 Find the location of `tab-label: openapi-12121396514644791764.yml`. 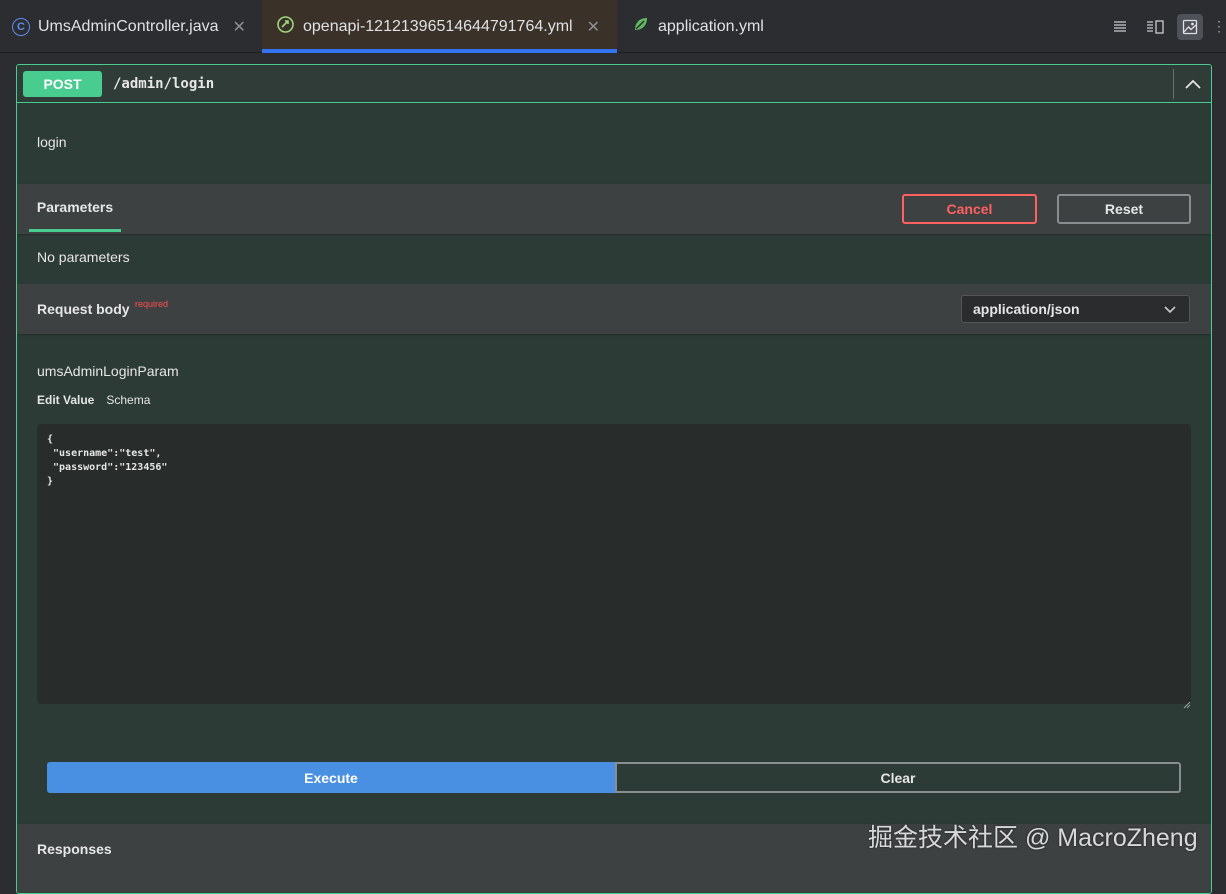

tab-label: openapi-12121396514644791764.yml is located at coordinates (438, 26).